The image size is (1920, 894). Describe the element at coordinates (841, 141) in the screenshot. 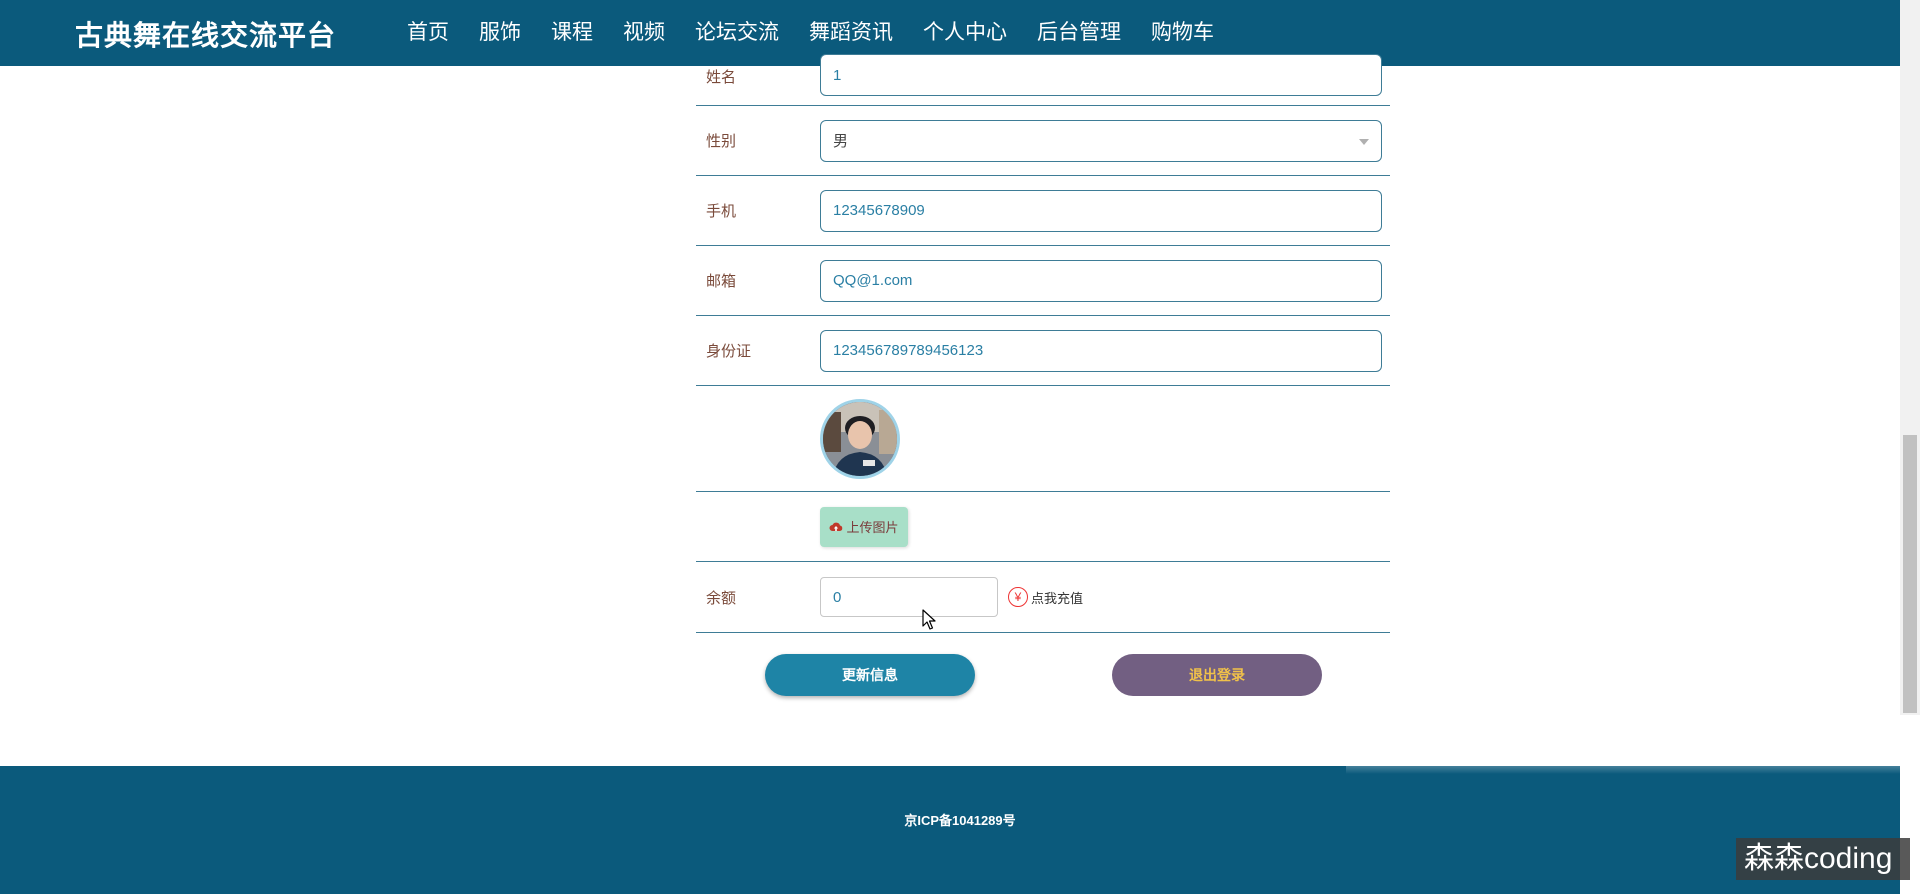

I see `gender-select-value: 男` at that location.